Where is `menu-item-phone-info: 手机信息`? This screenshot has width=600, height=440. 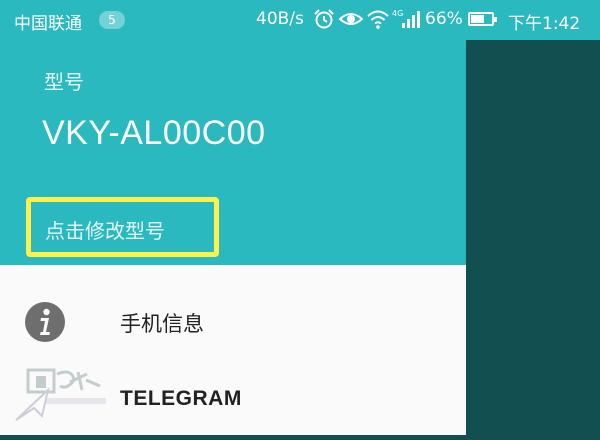
menu-item-phone-info: 手机信息 is located at coordinates (233, 322).